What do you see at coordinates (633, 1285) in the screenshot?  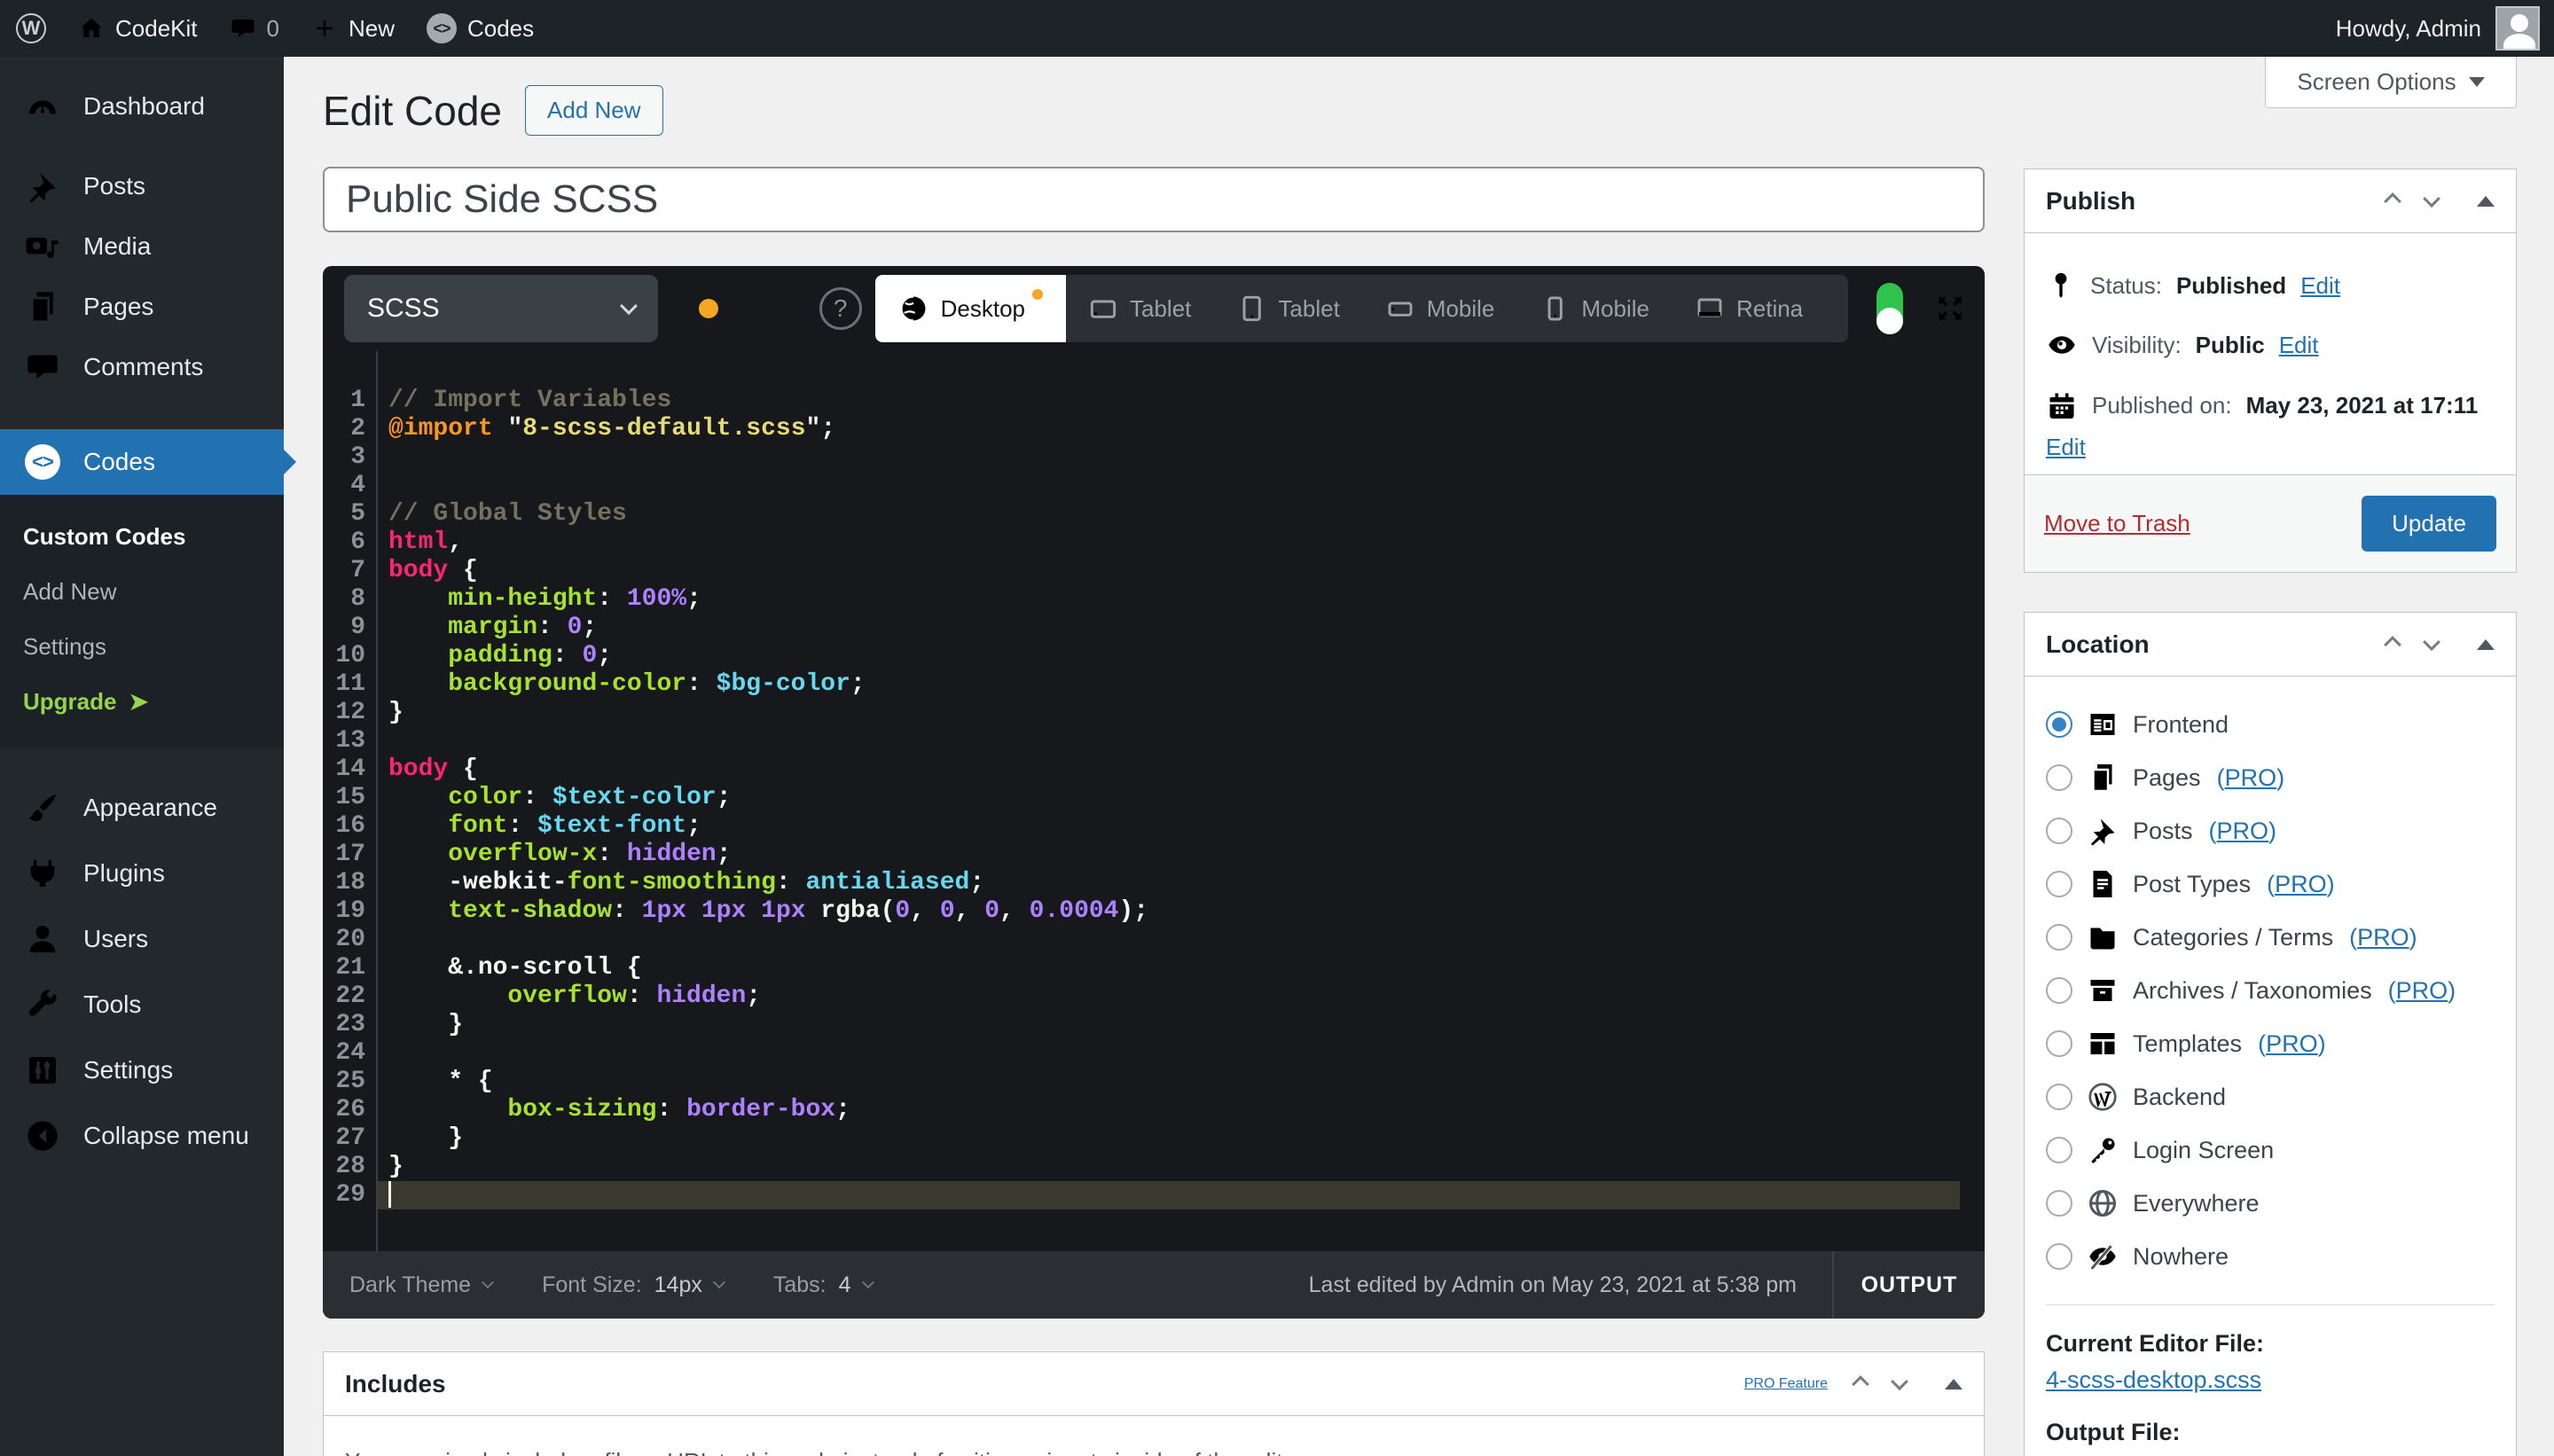 I see `font-size-select: Font Size: 14px` at bounding box center [633, 1285].